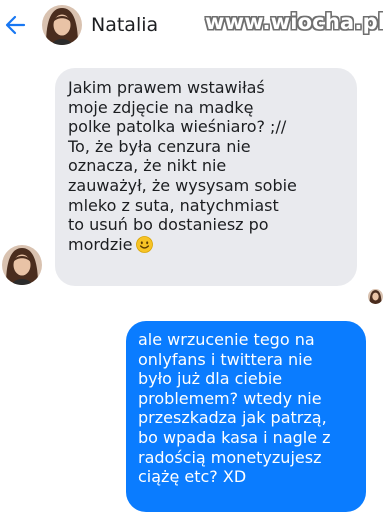  I want to click on contact-avatar, so click(62, 25).